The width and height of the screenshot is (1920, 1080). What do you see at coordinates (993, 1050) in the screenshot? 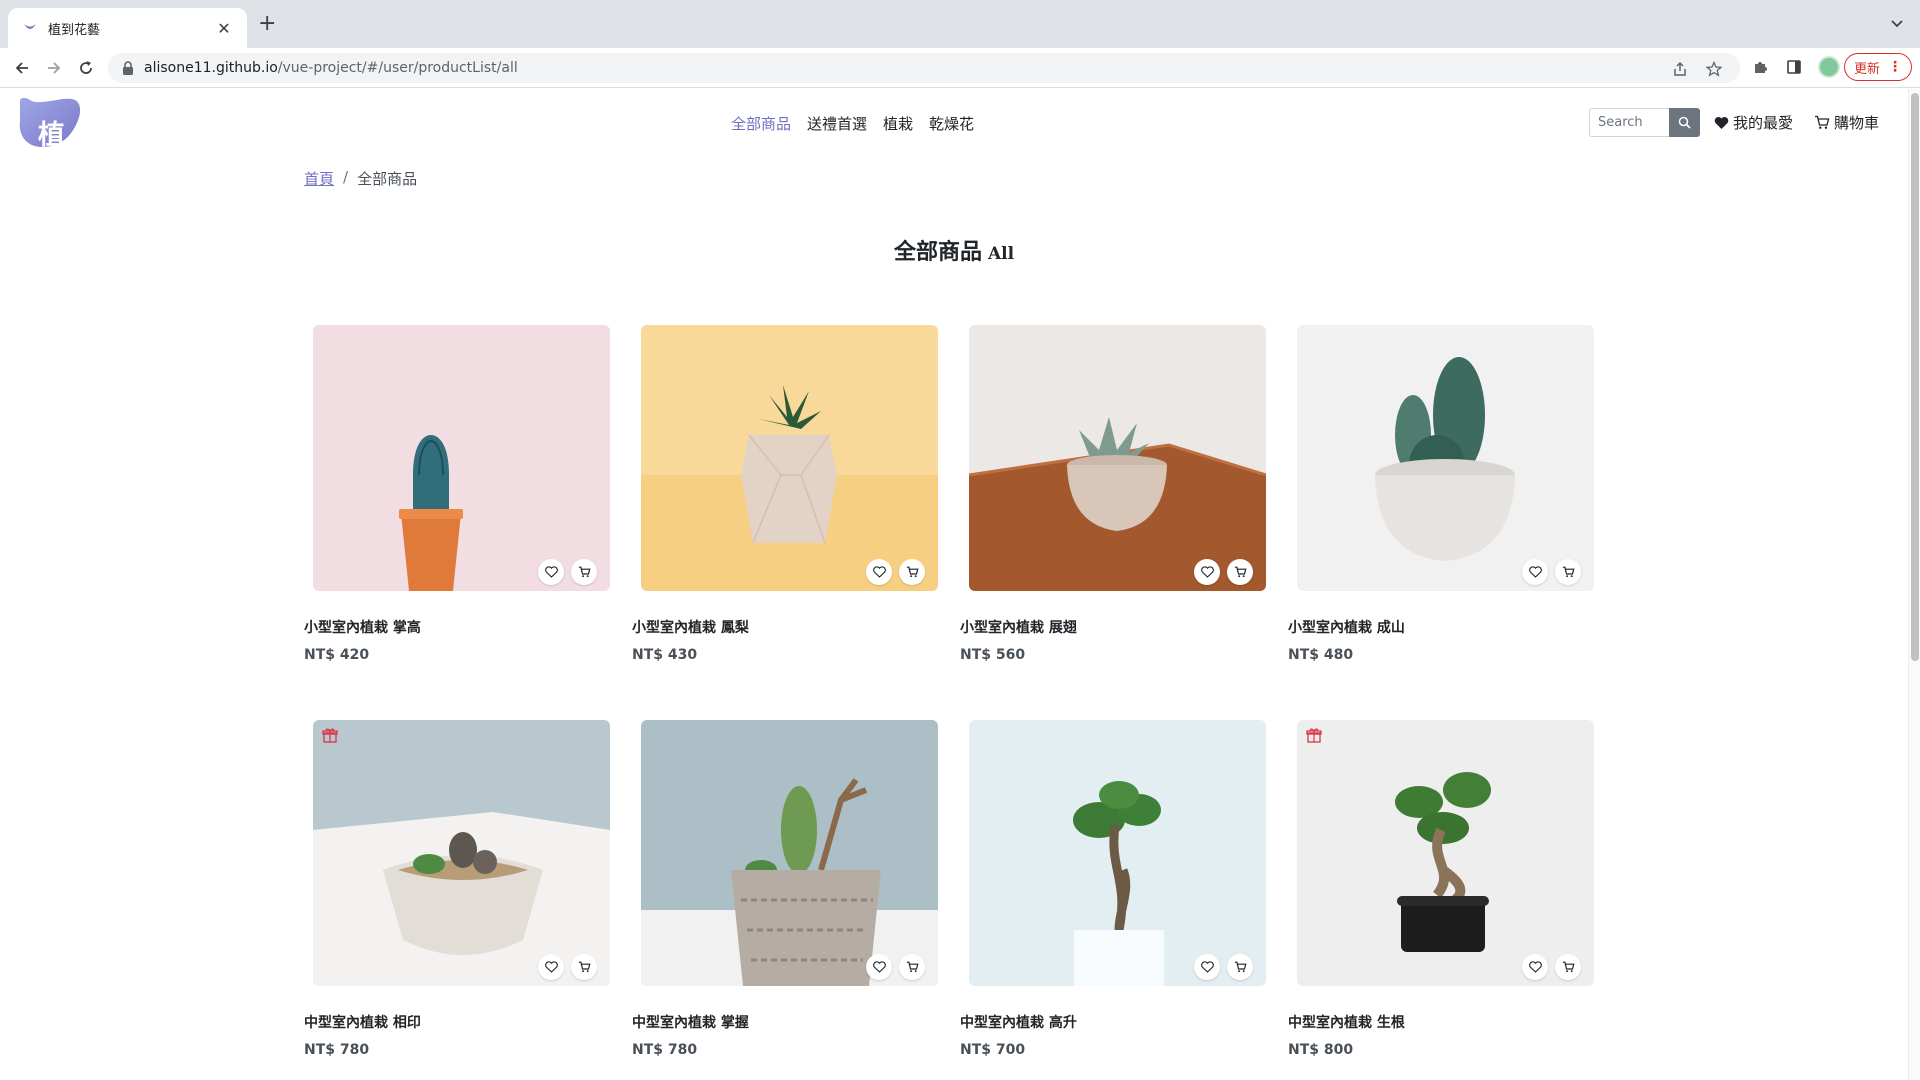
I see `product-price: NT$ 700` at bounding box center [993, 1050].